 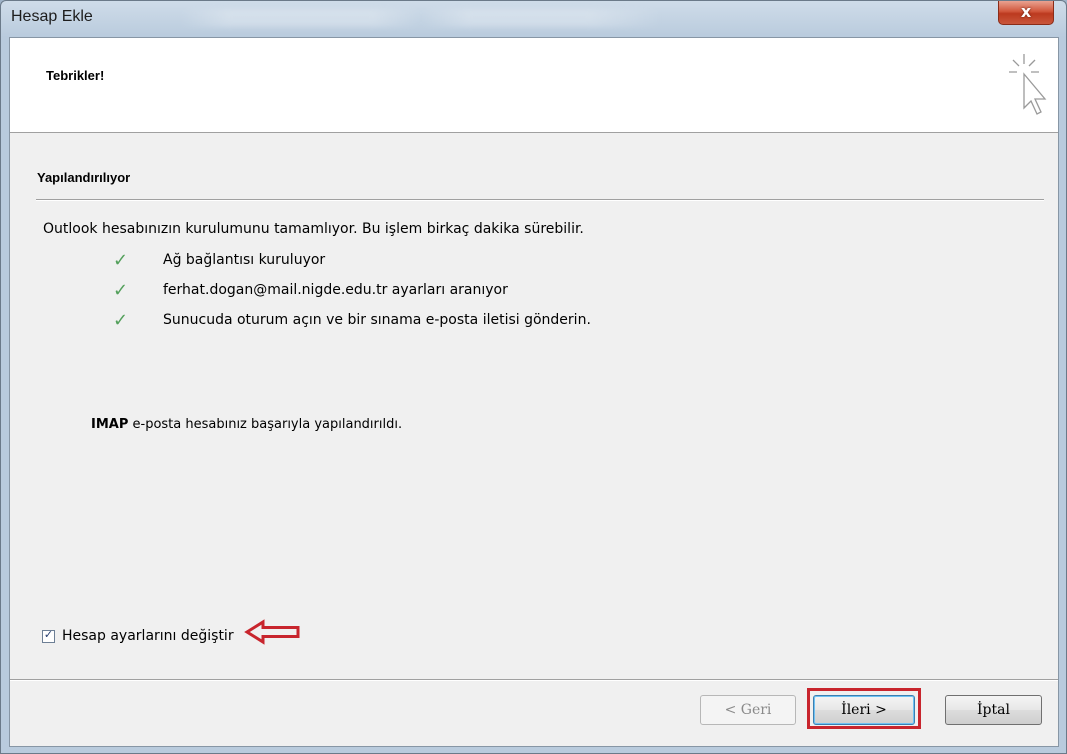 I want to click on window-title: Hesap Ekle, so click(x=52, y=16).